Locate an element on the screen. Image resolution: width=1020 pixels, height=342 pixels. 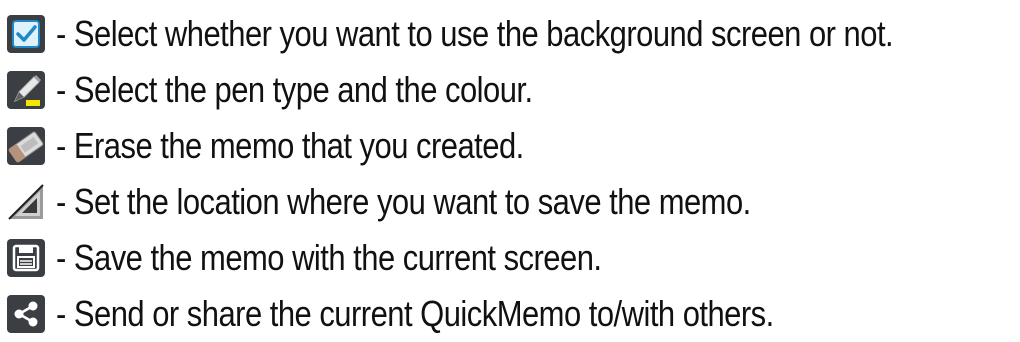
legend-text-save: - Save the memo with the current screen. is located at coordinates (329, 257).